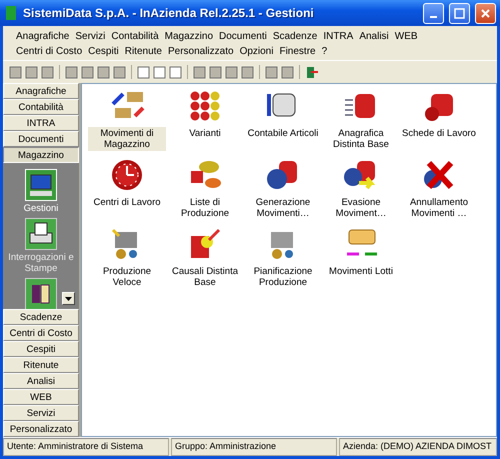 The image size is (500, 459). What do you see at coordinates (205, 208) in the screenshot?
I see `function-label: Liste di Produzione` at bounding box center [205, 208].